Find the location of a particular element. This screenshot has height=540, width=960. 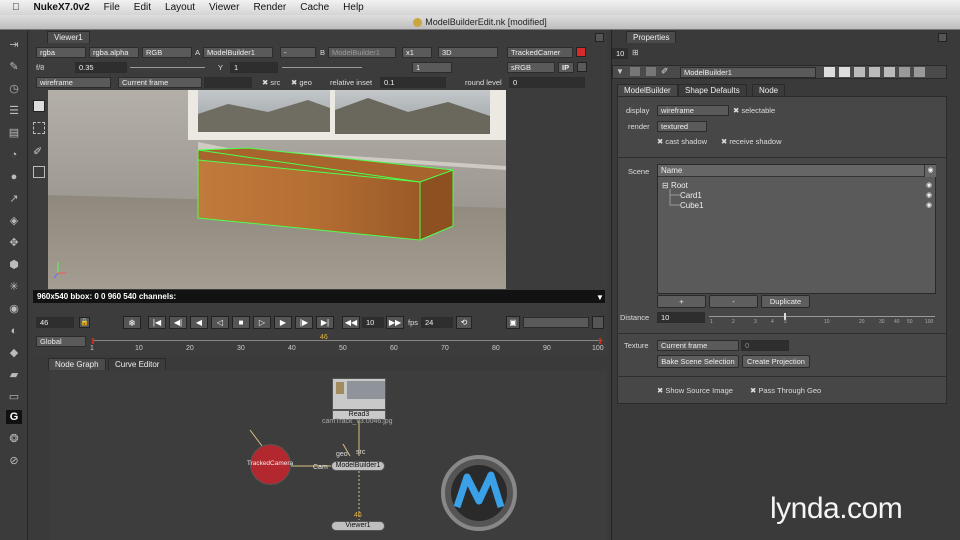

thumbnail-image is located at coordinates (366, 390).